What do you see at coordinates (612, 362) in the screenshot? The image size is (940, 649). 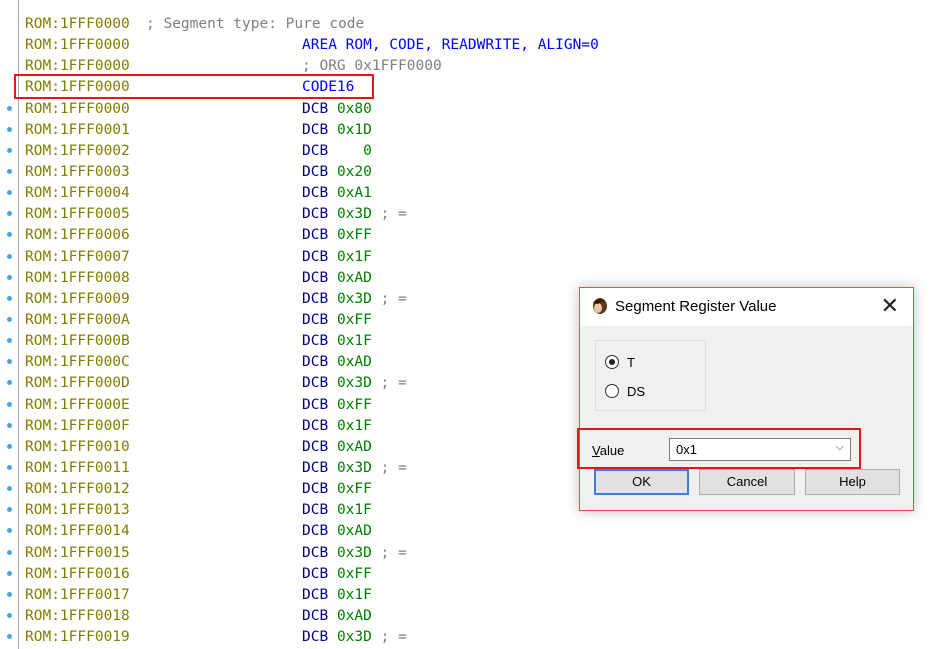 I see `radio-t-circle` at bounding box center [612, 362].